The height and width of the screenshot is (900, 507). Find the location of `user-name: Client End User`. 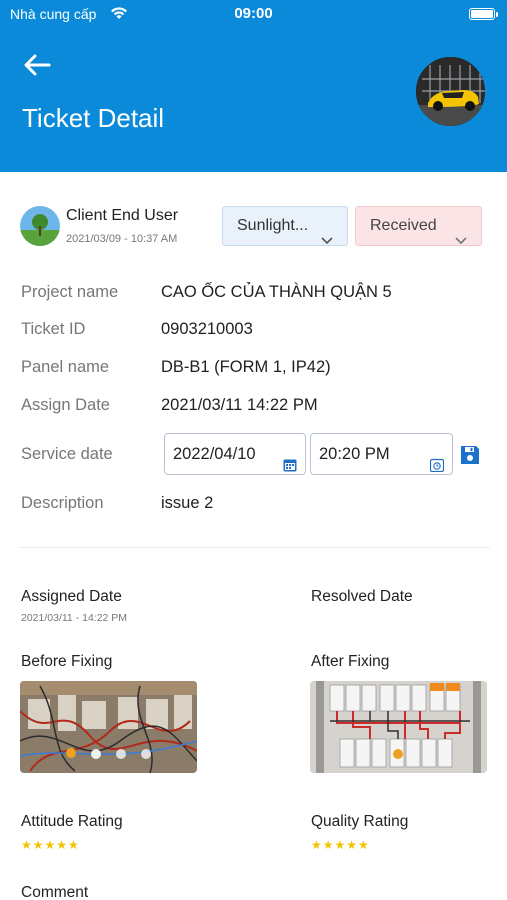

user-name: Client End User is located at coordinates (122, 215).